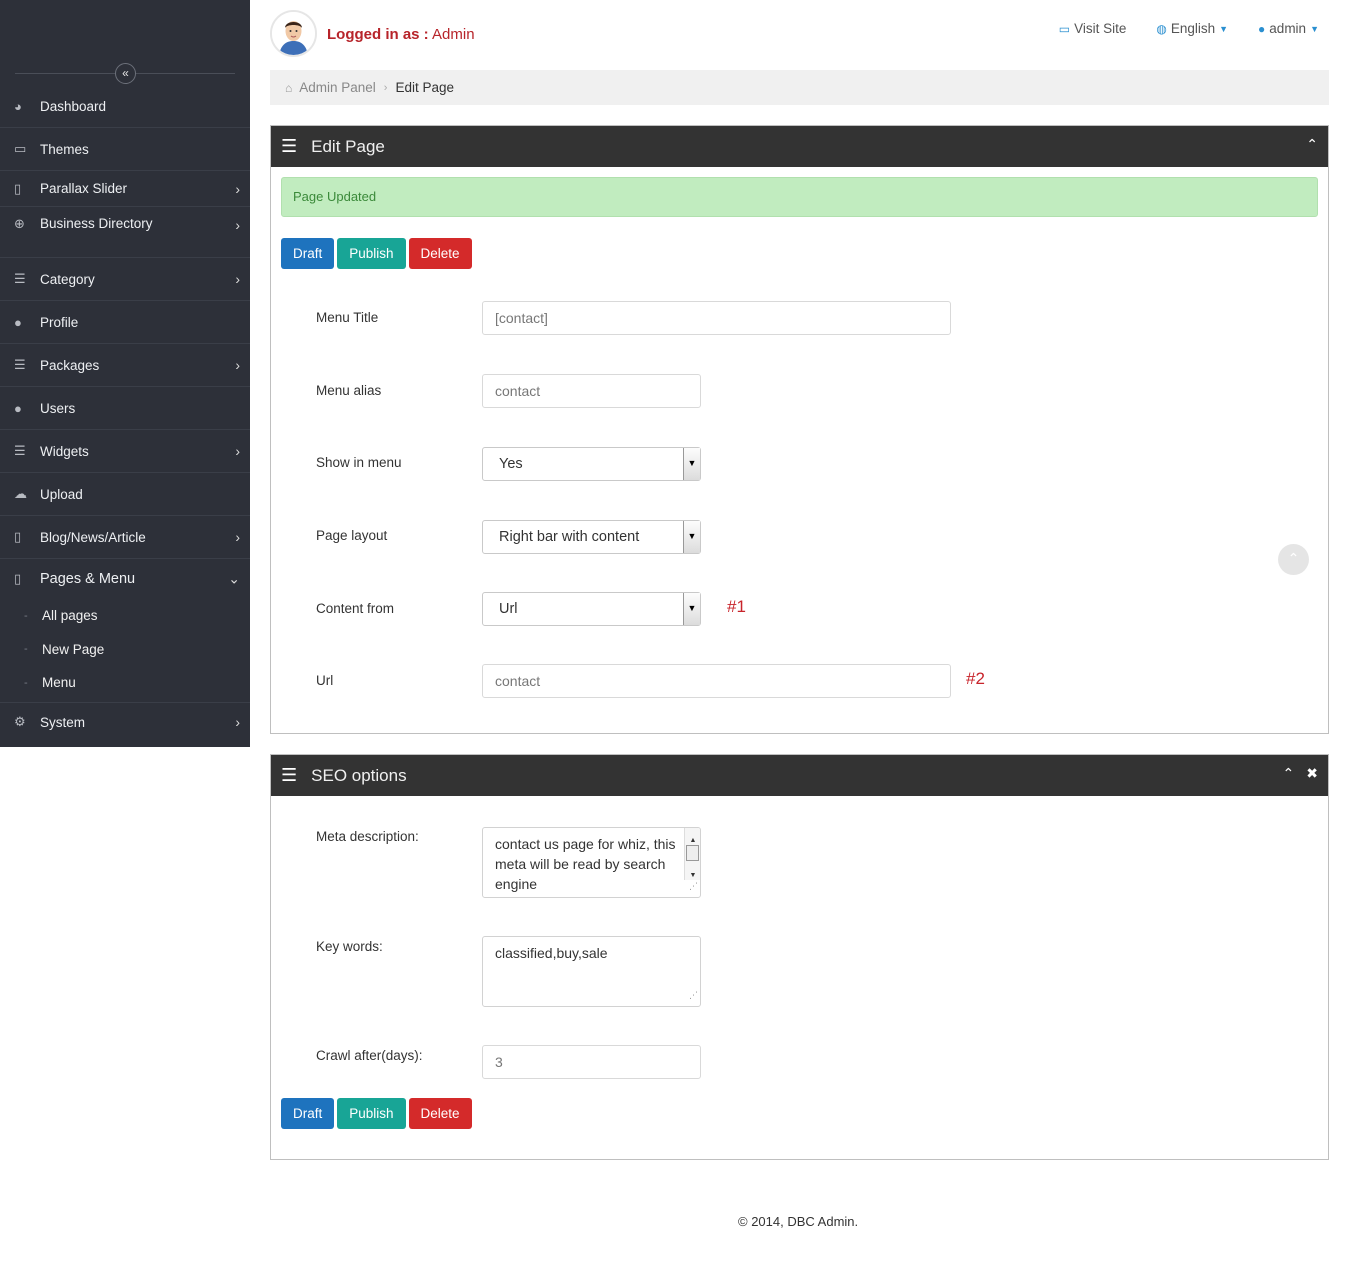 The image size is (1349, 1263). I want to click on sidebar-item-upload: ☁ Upload, so click(125, 494).